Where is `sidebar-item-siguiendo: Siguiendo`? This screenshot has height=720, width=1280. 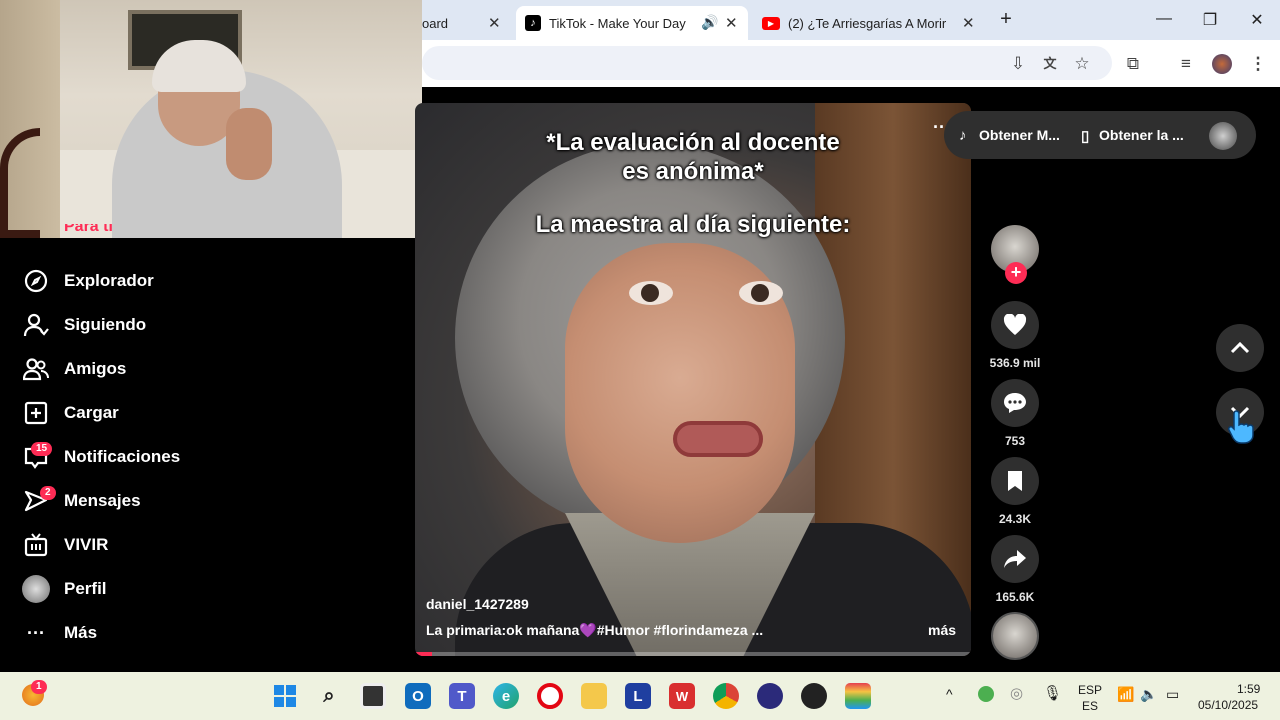 sidebar-item-siguiendo: Siguiendo is located at coordinates (84, 325).